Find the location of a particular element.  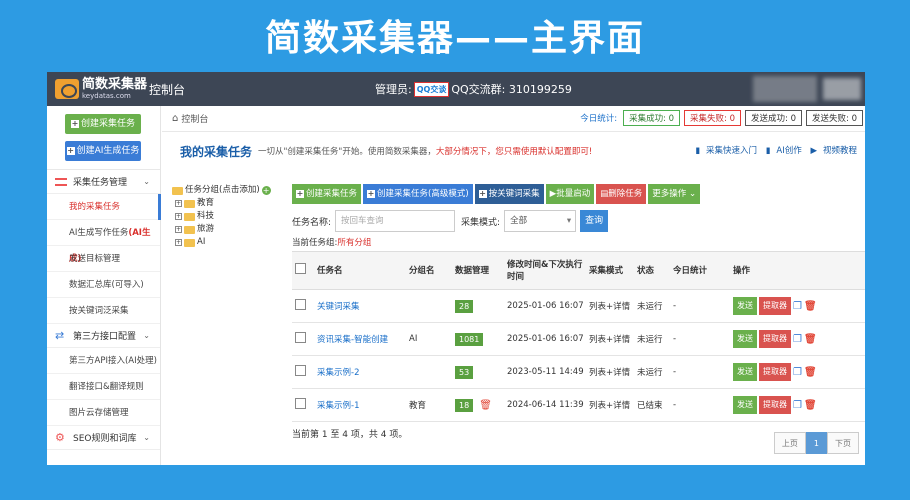

create-ai-task-button: + 创建AI生成任务 is located at coordinates (103, 151).